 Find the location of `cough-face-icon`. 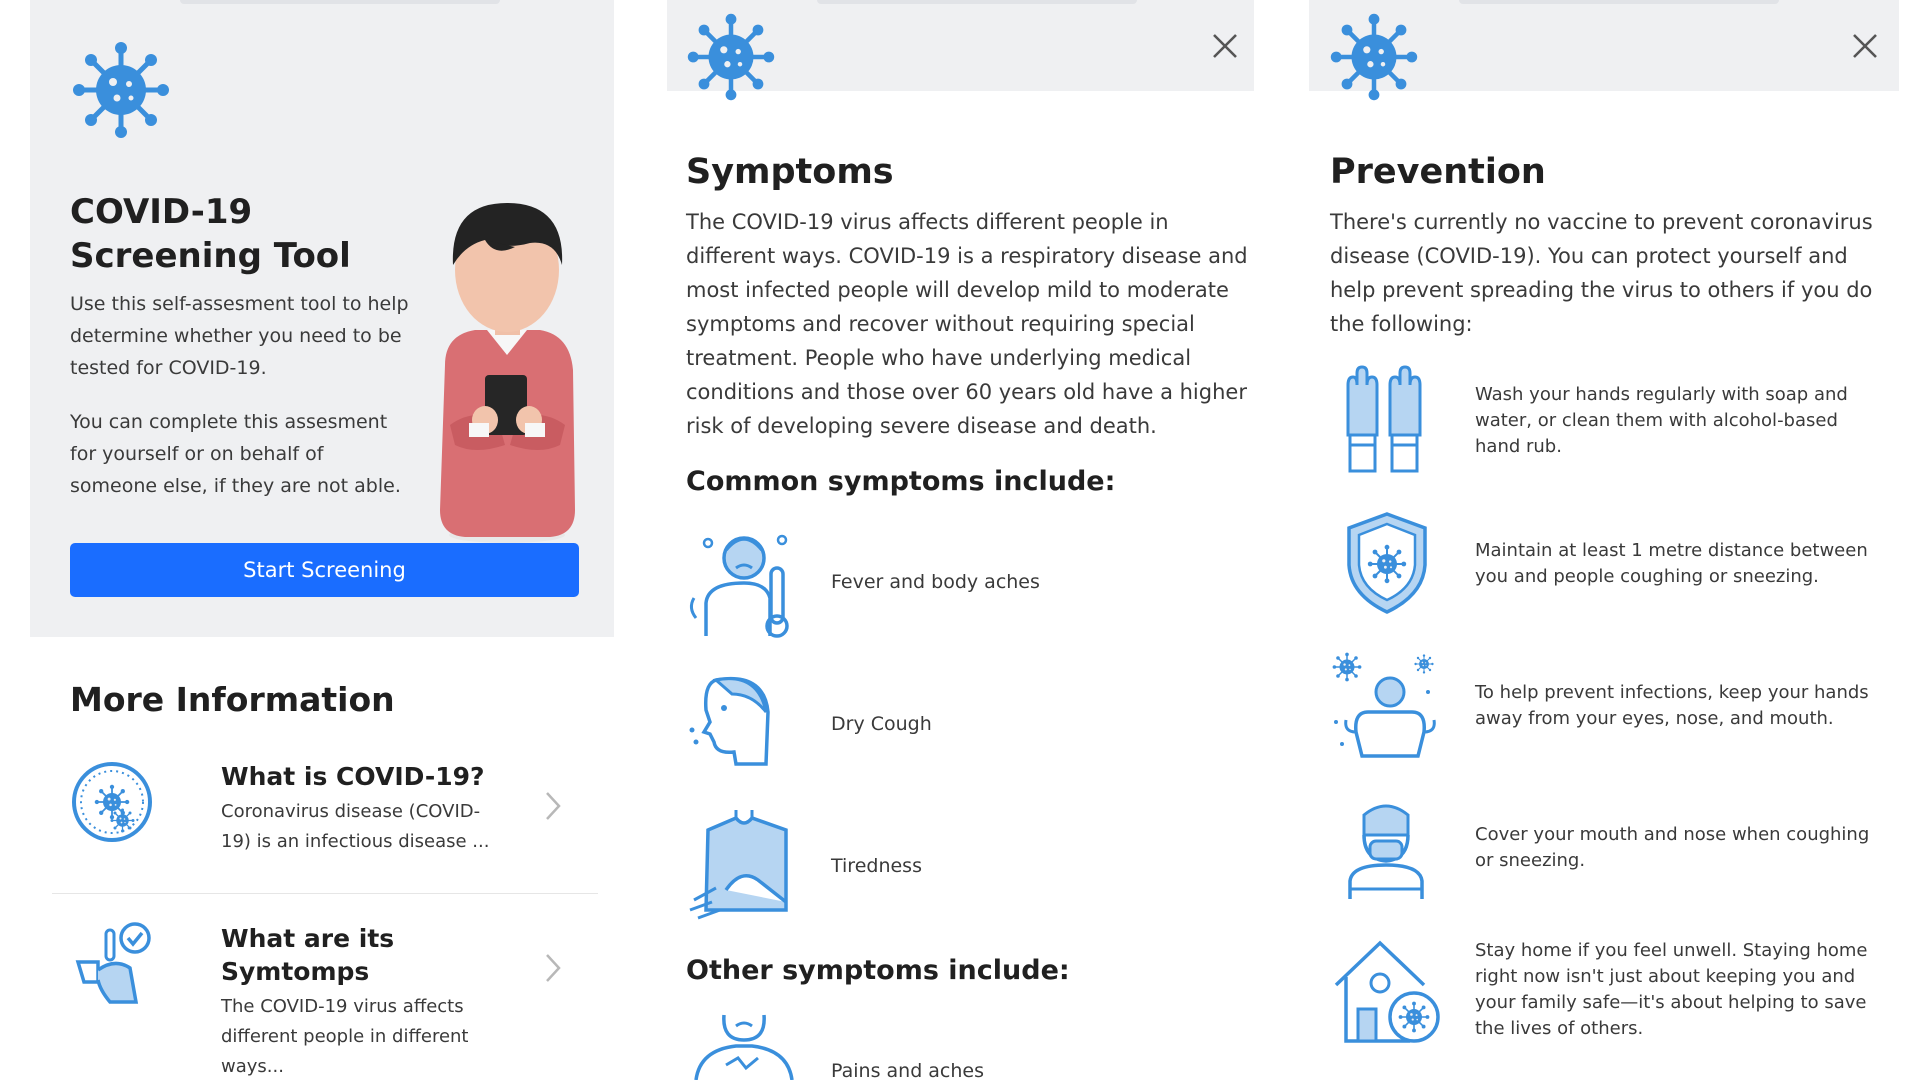

cough-face-icon is located at coordinates (729, 721).